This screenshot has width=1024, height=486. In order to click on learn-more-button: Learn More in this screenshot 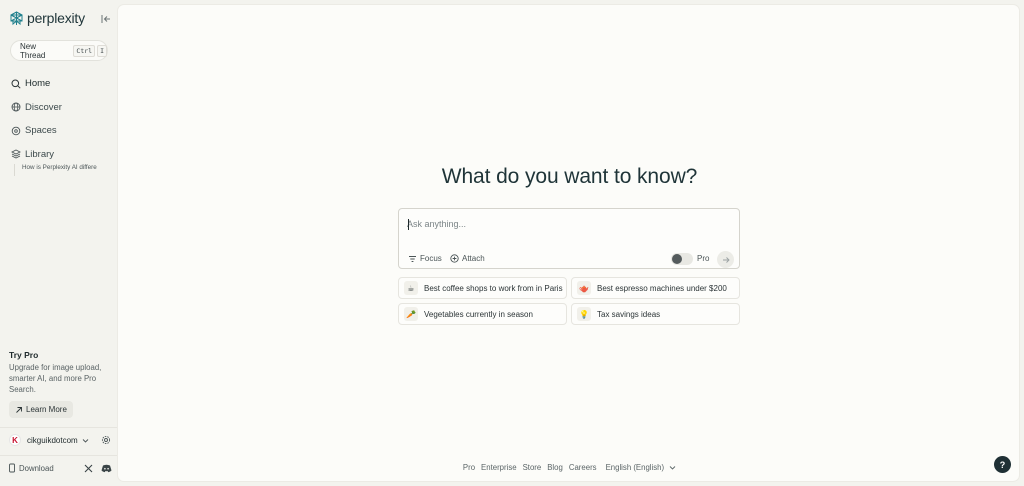, I will do `click(41, 410)`.